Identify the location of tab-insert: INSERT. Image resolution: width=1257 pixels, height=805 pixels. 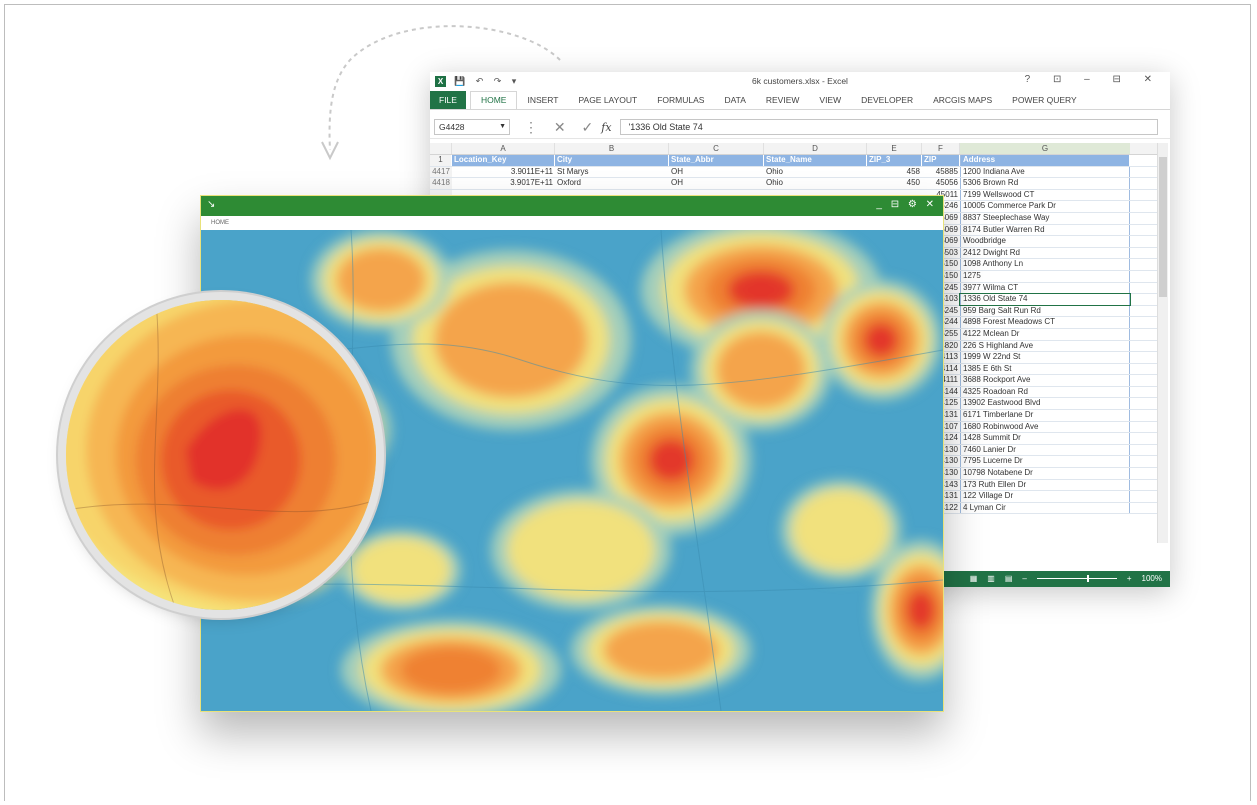
(542, 102).